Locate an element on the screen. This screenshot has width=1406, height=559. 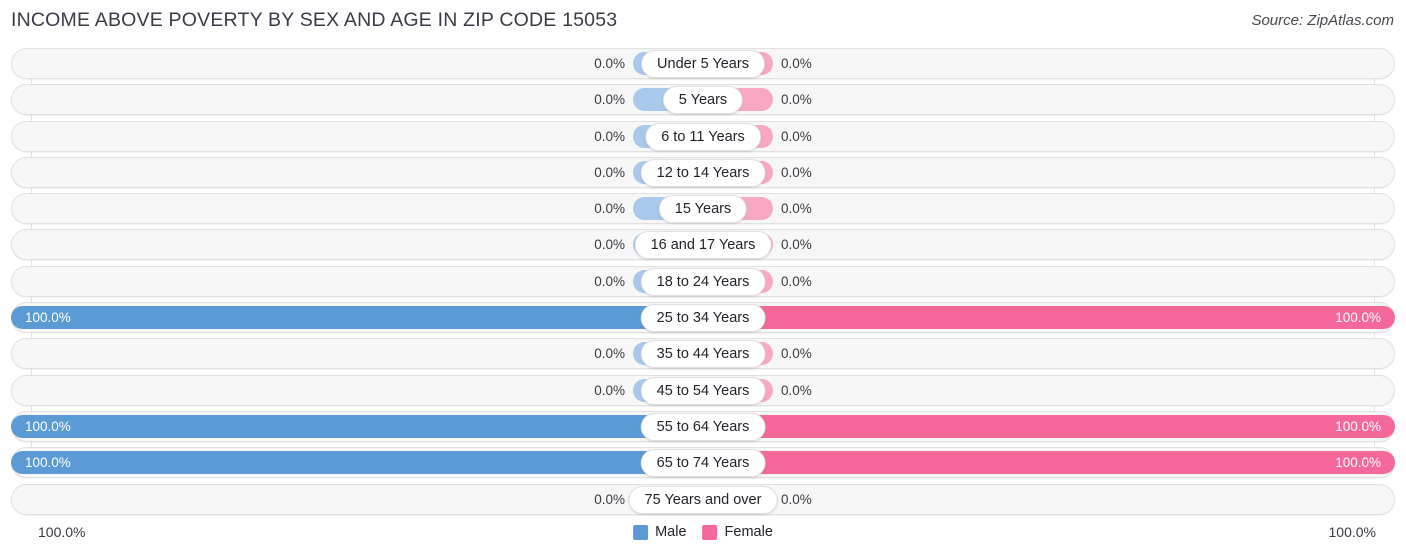
category-label: 55 to 64 Years is located at coordinates (703, 426).